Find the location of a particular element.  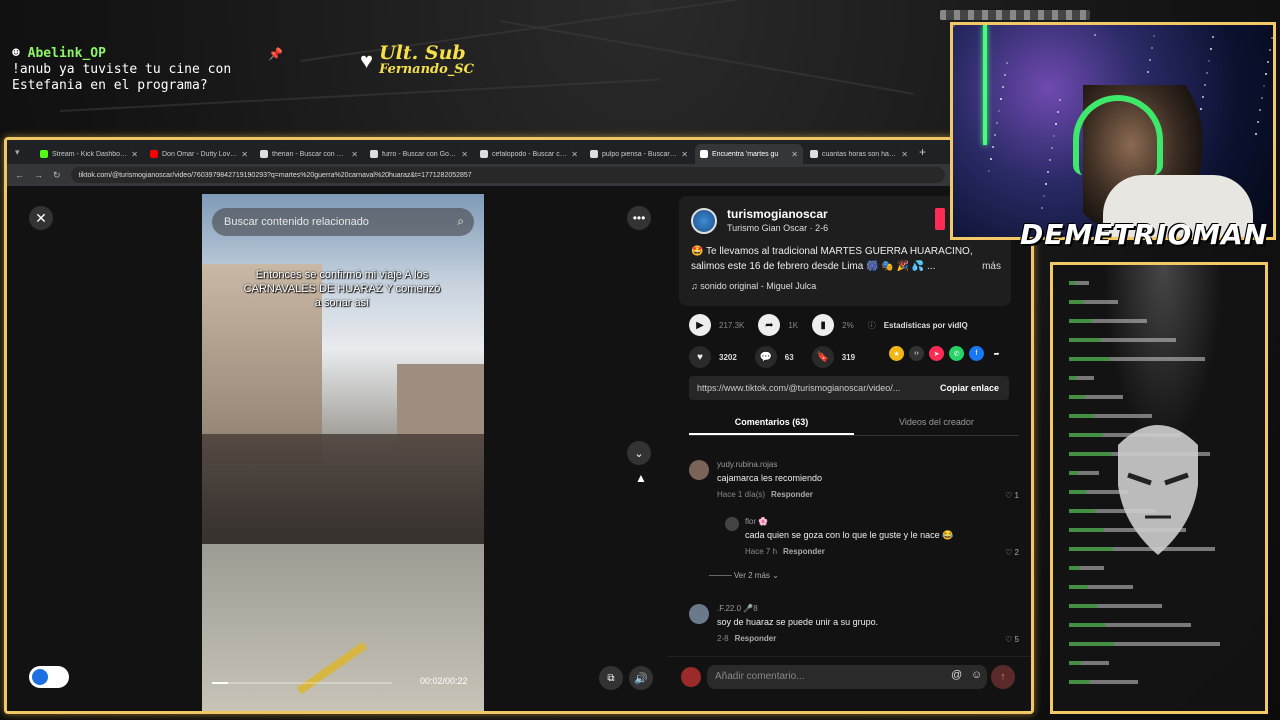

copy-link-button: Copiar enlace is located at coordinates (969, 388).